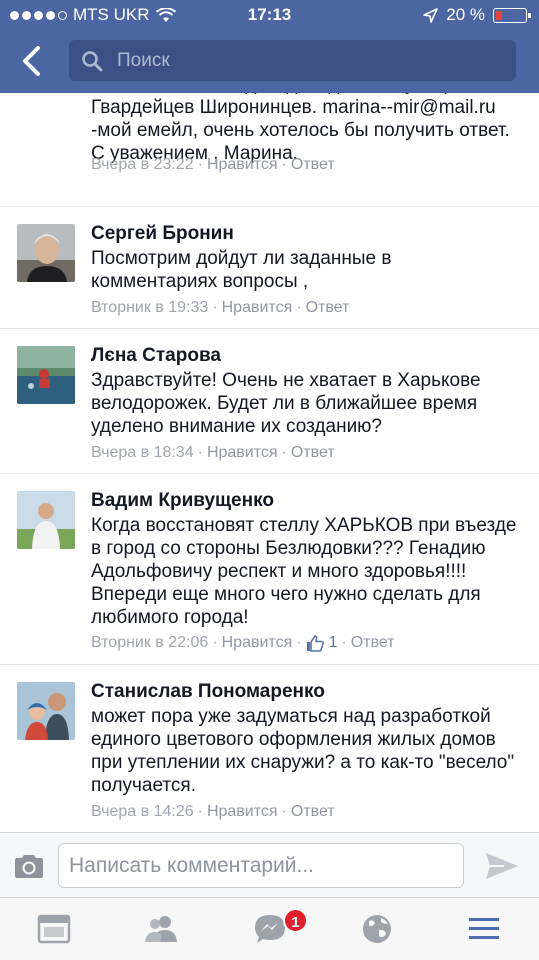 This screenshot has height=960, width=539. Describe the element at coordinates (377, 929) in the screenshot. I see `globe-icon` at that location.